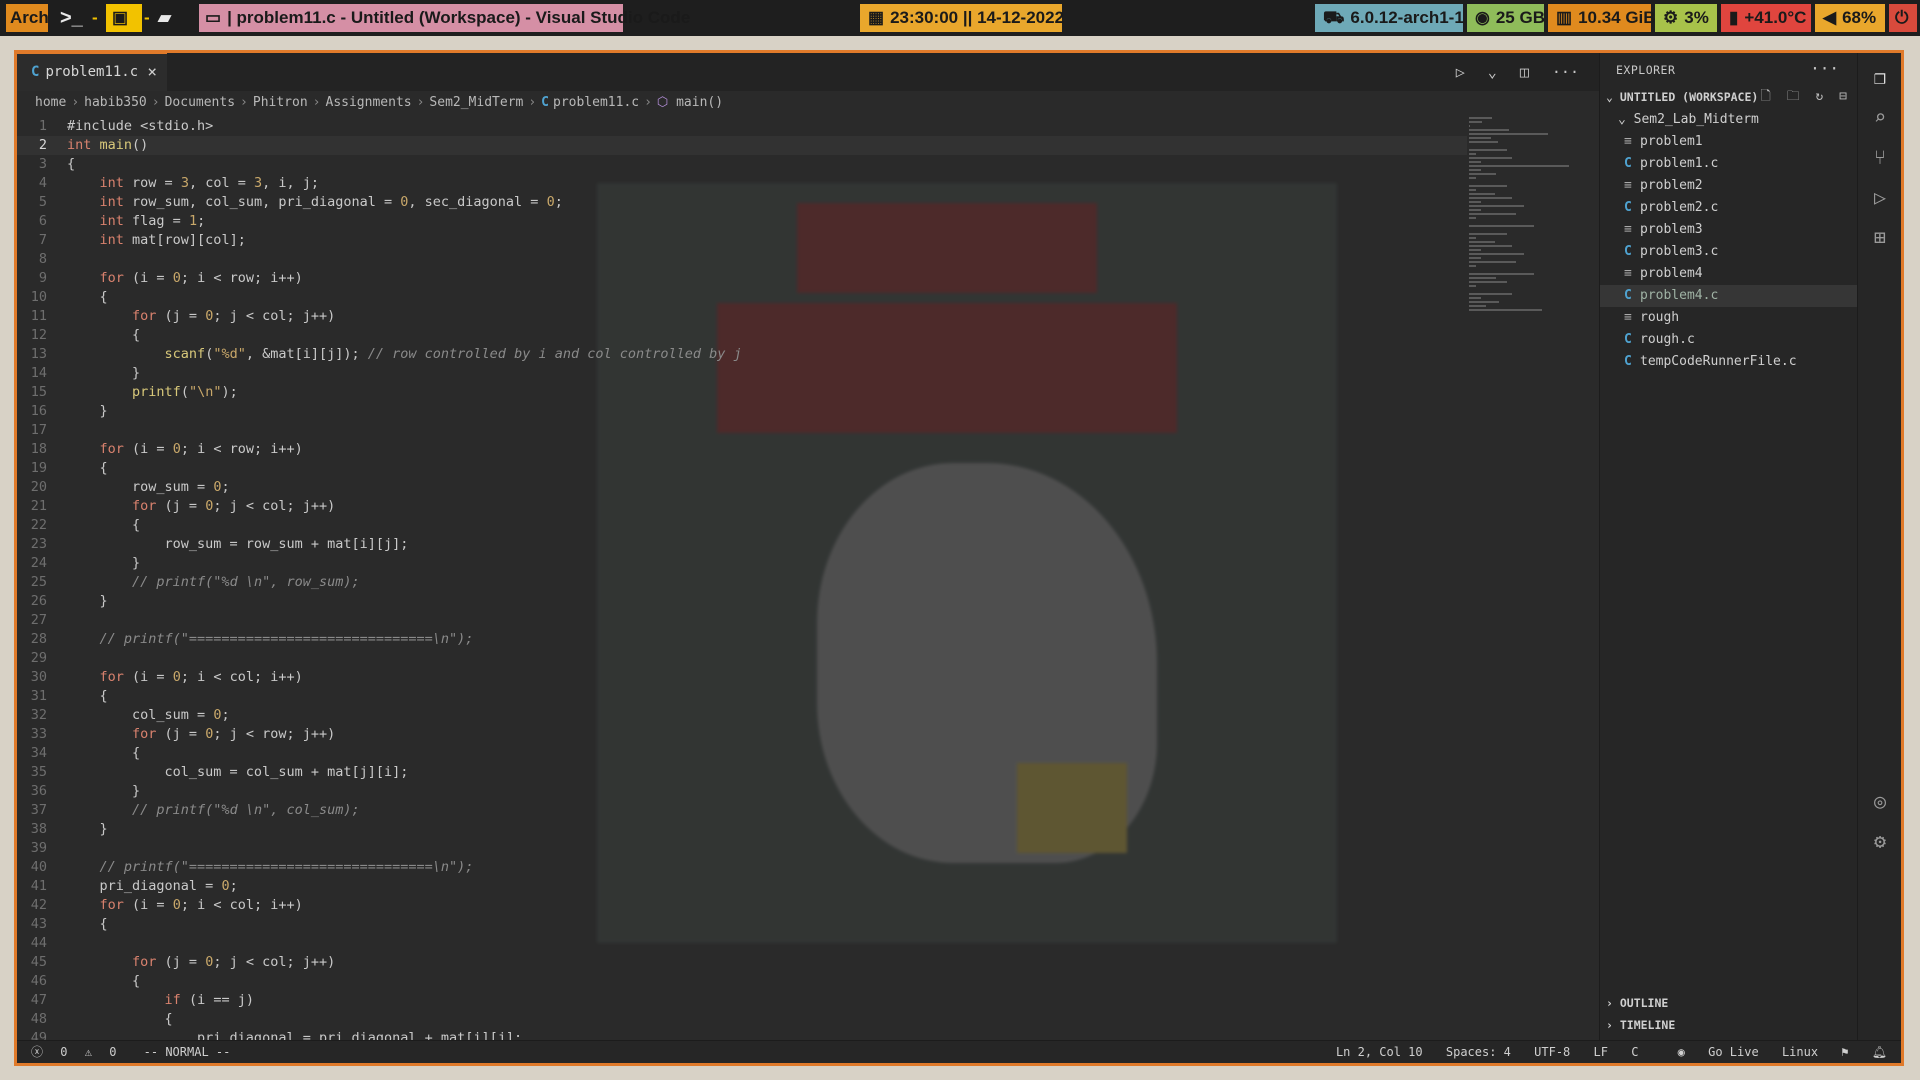 The height and width of the screenshot is (1080, 1920). I want to click on more-actions-icon: ···, so click(1824, 68).